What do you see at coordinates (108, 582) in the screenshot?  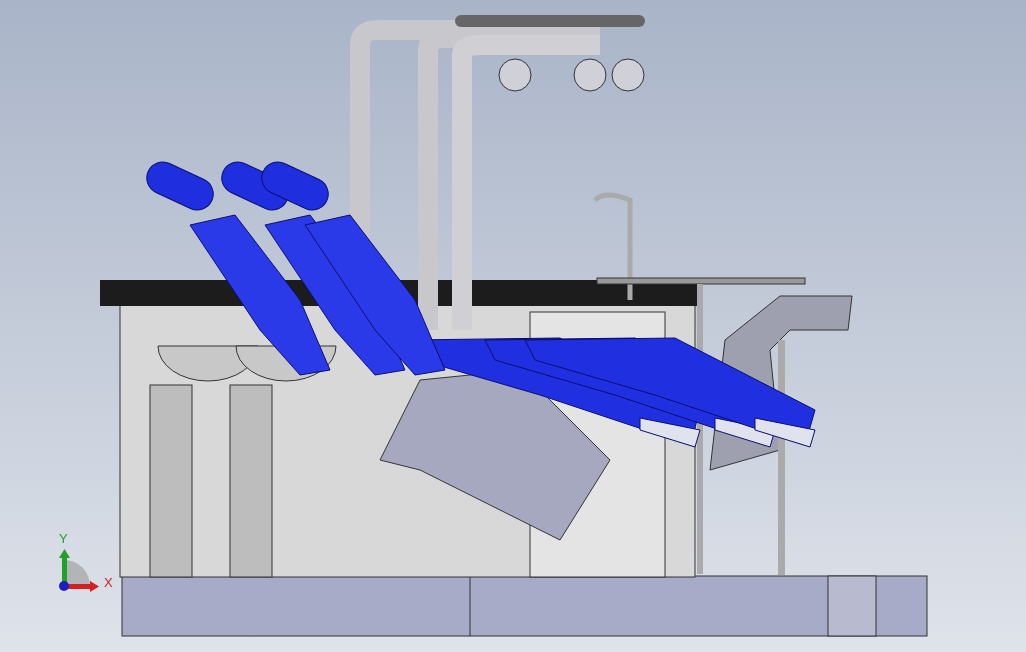 I see `axis-label: X` at bounding box center [108, 582].